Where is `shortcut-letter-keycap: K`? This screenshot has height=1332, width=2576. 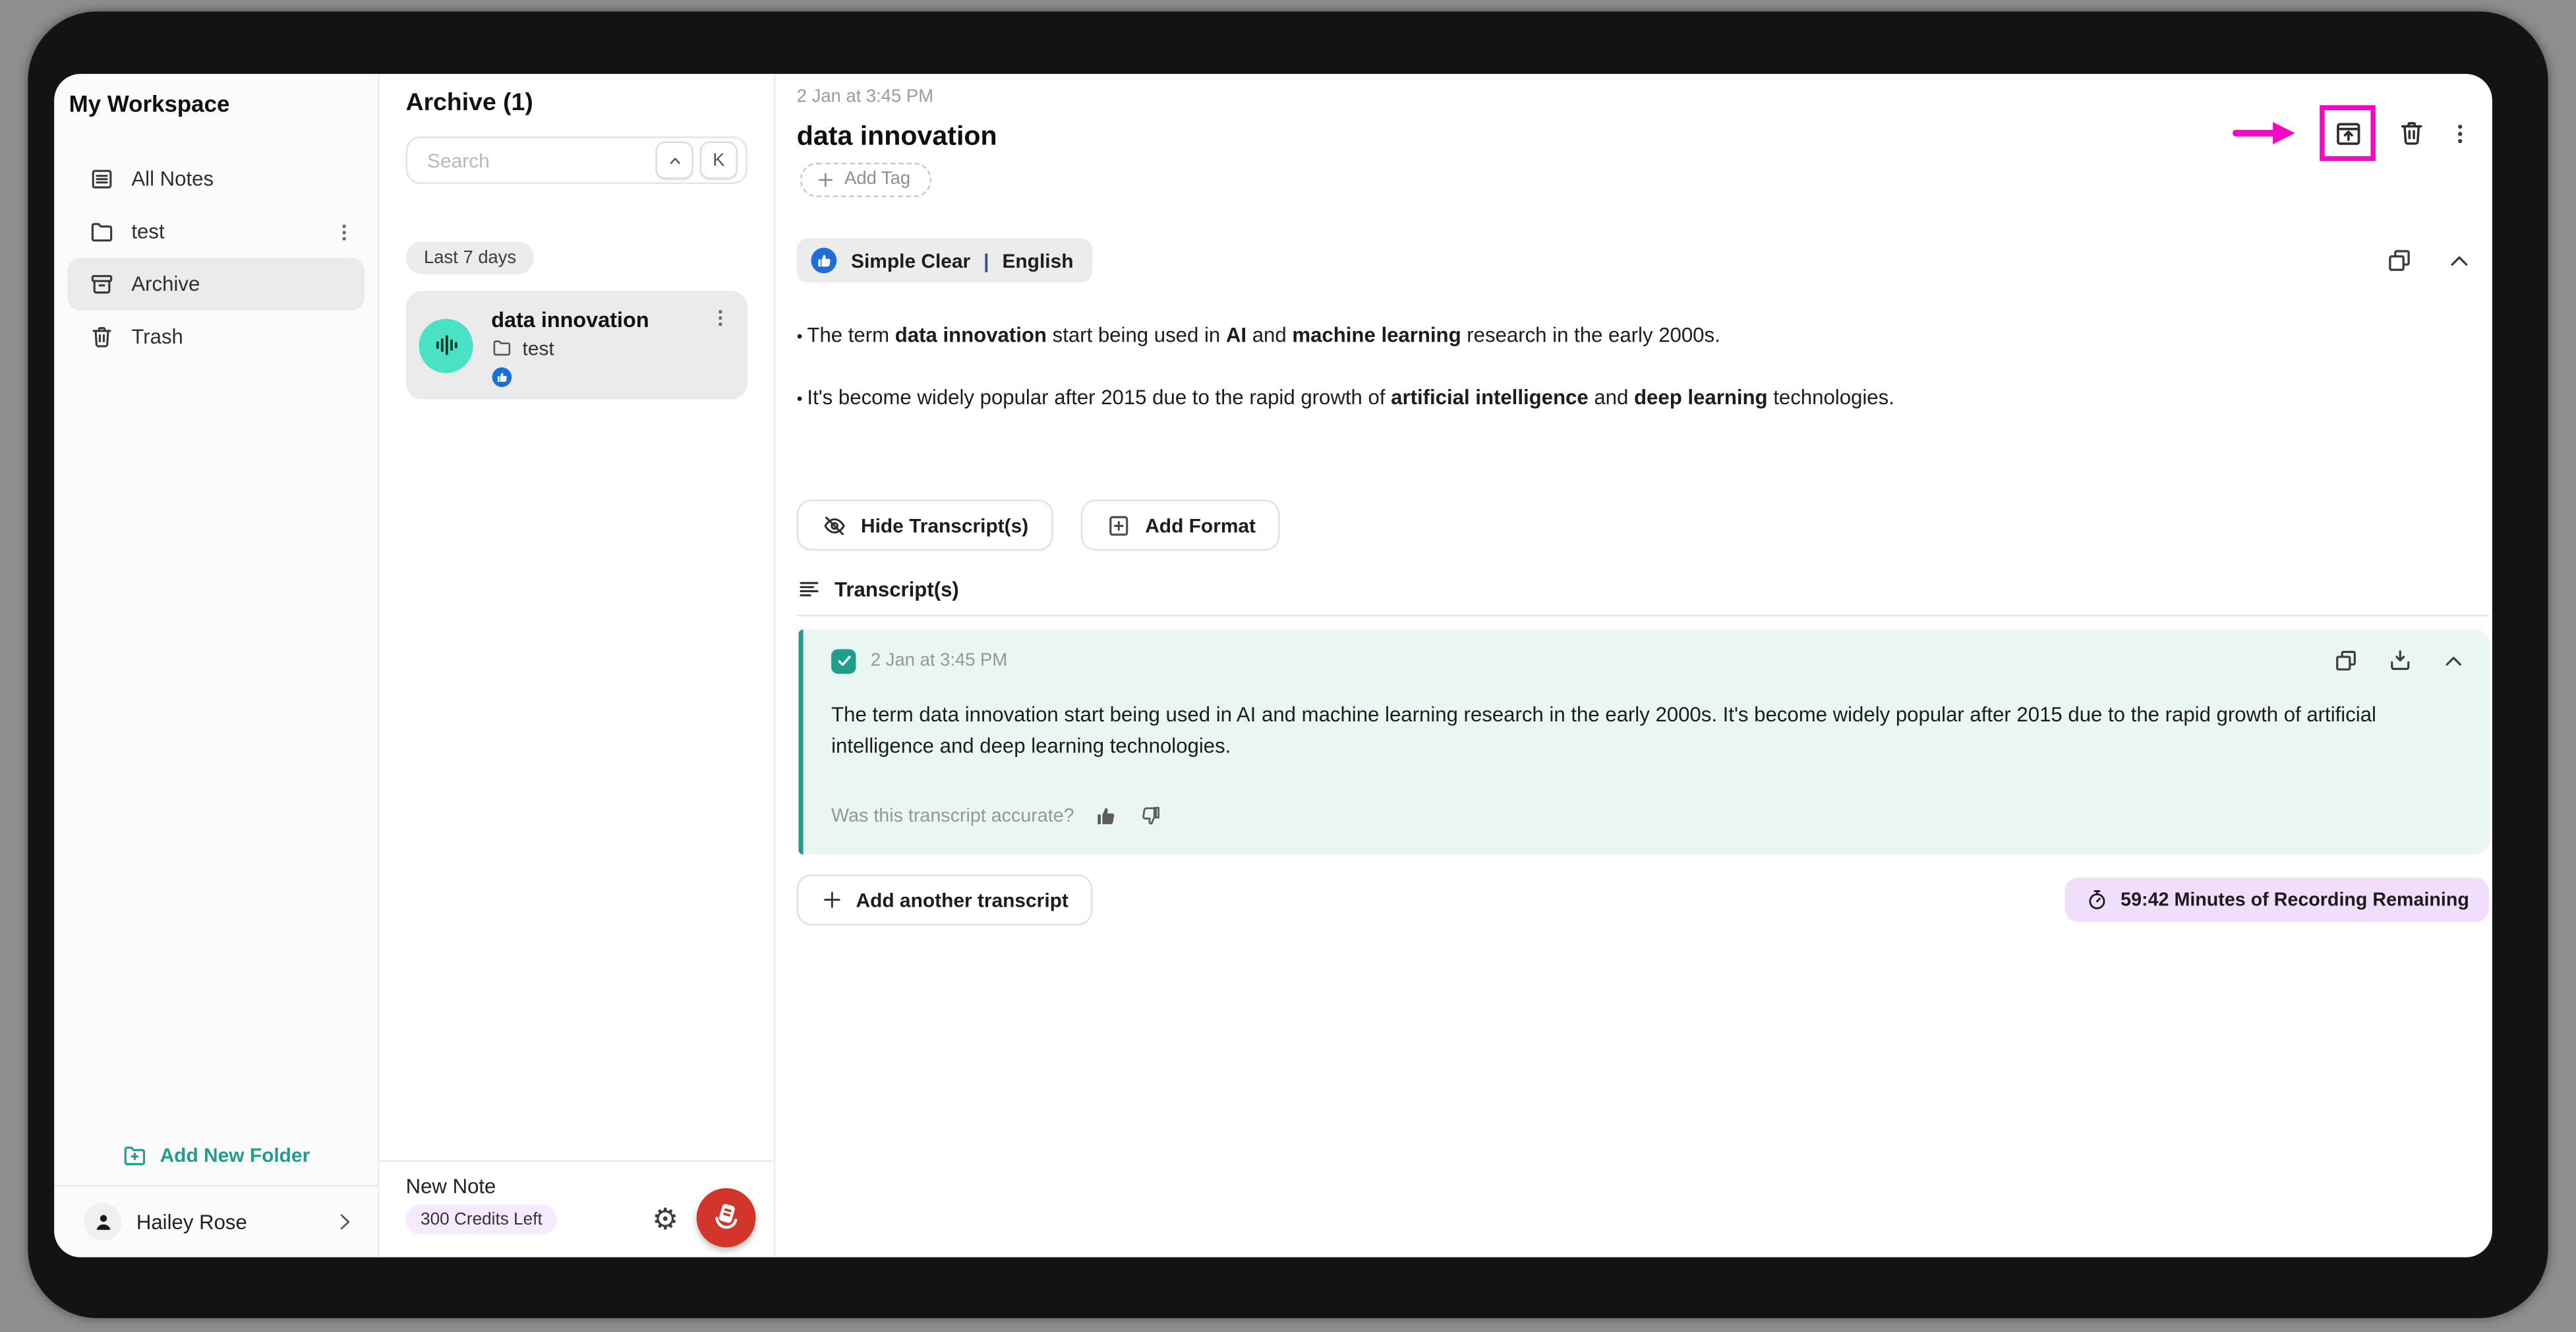 shortcut-letter-keycap: K is located at coordinates (718, 160).